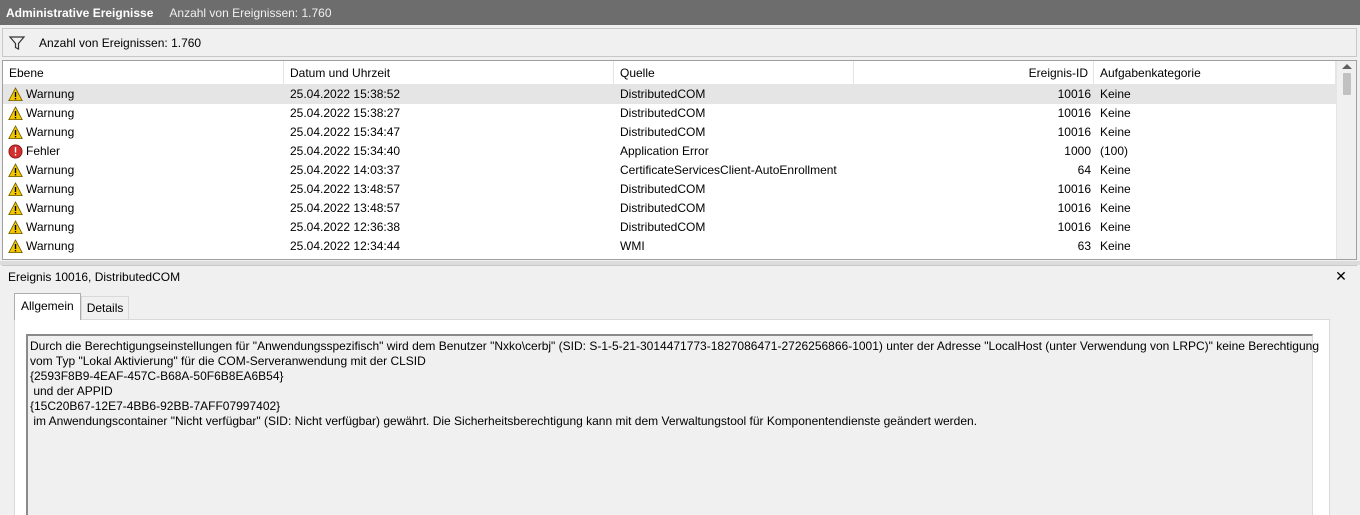  What do you see at coordinates (143, 73) in the screenshot?
I see `column-header-level: Ebene` at bounding box center [143, 73].